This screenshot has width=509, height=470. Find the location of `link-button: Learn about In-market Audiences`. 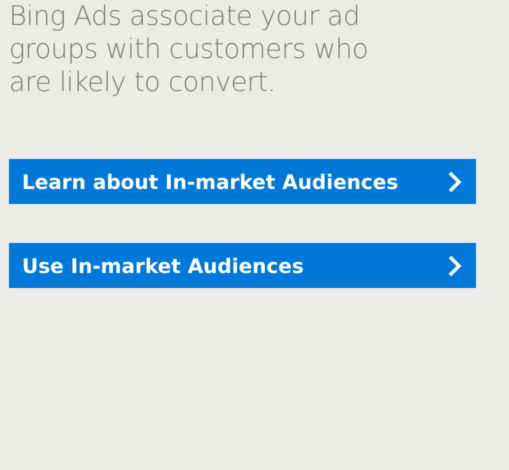

link-button: Learn about In-market Audiences is located at coordinates (242, 181).